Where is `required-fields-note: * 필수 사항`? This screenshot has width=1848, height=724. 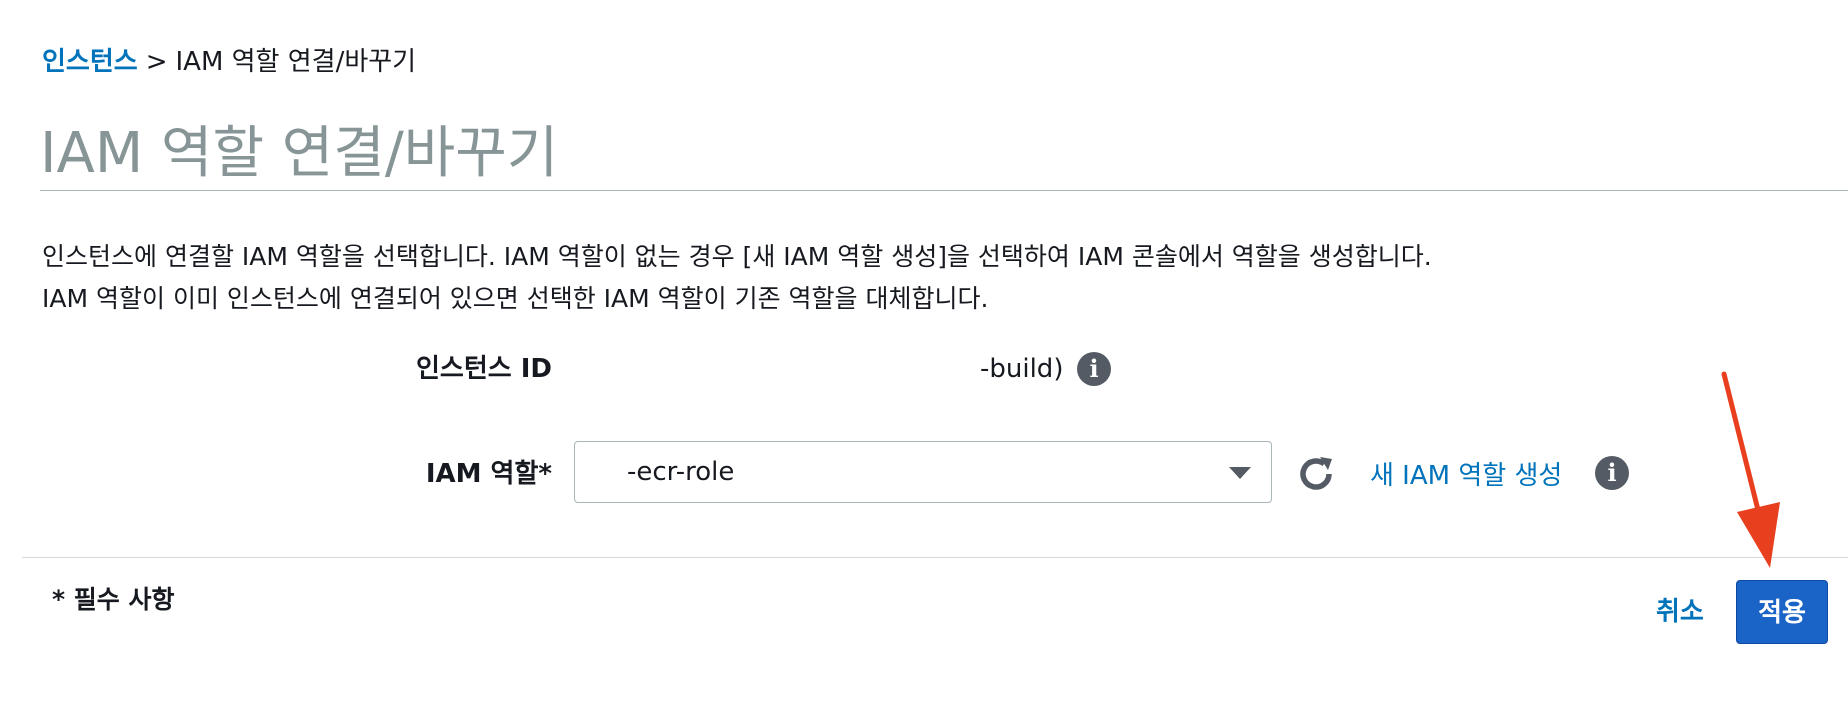
required-fields-note: * 필수 사항 is located at coordinates (113, 599).